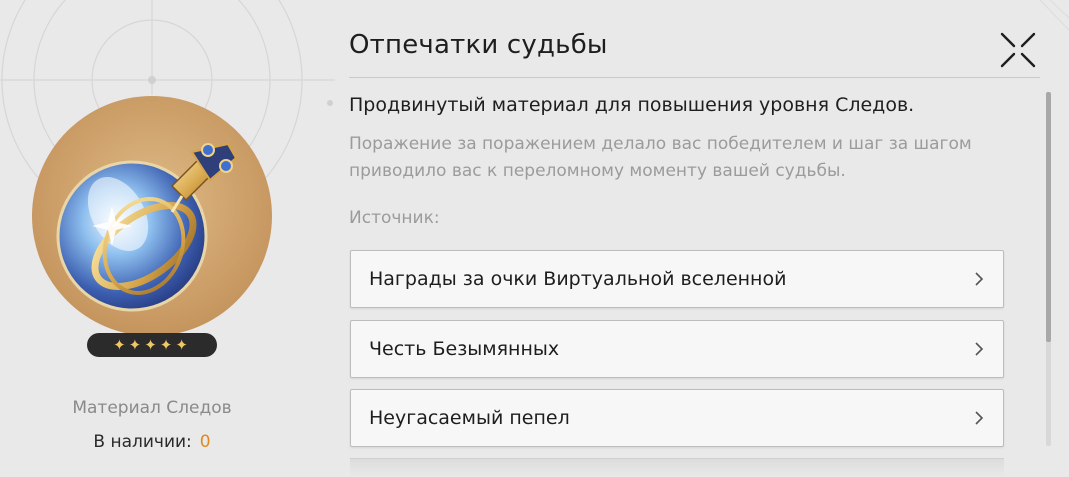  I want to click on source-list-overflow-edge, so click(677, 467).